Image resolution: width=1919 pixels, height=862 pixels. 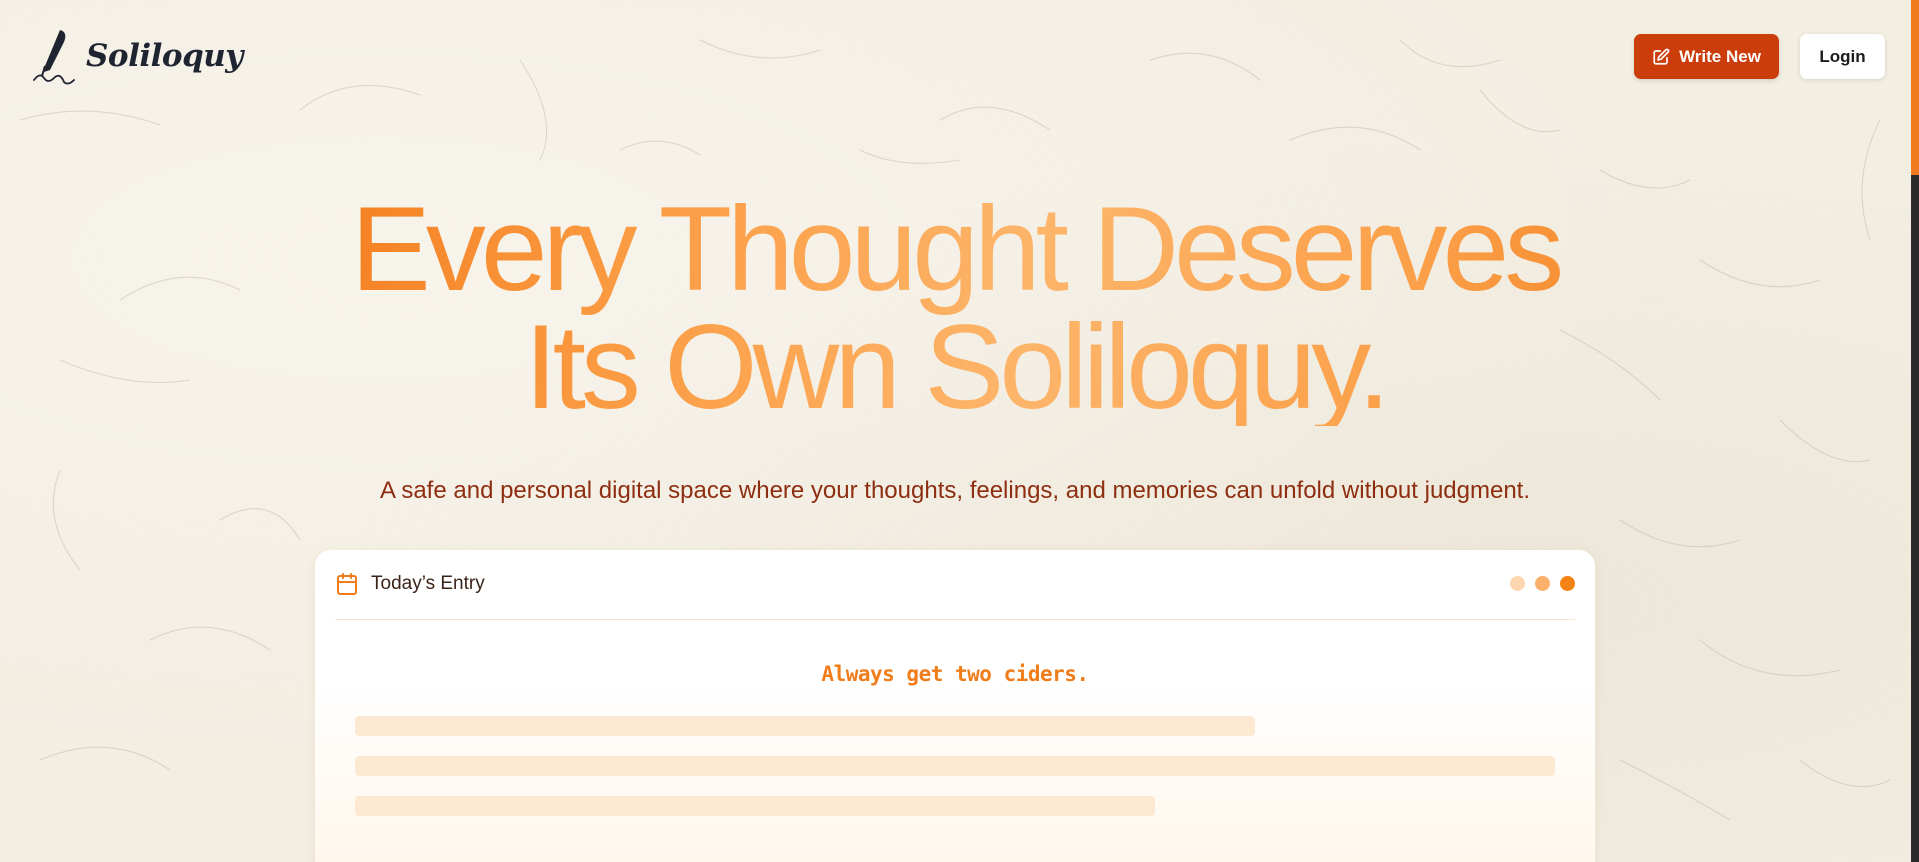 What do you see at coordinates (955, 674) in the screenshot?
I see `entry-title: Always get two ciders.` at bounding box center [955, 674].